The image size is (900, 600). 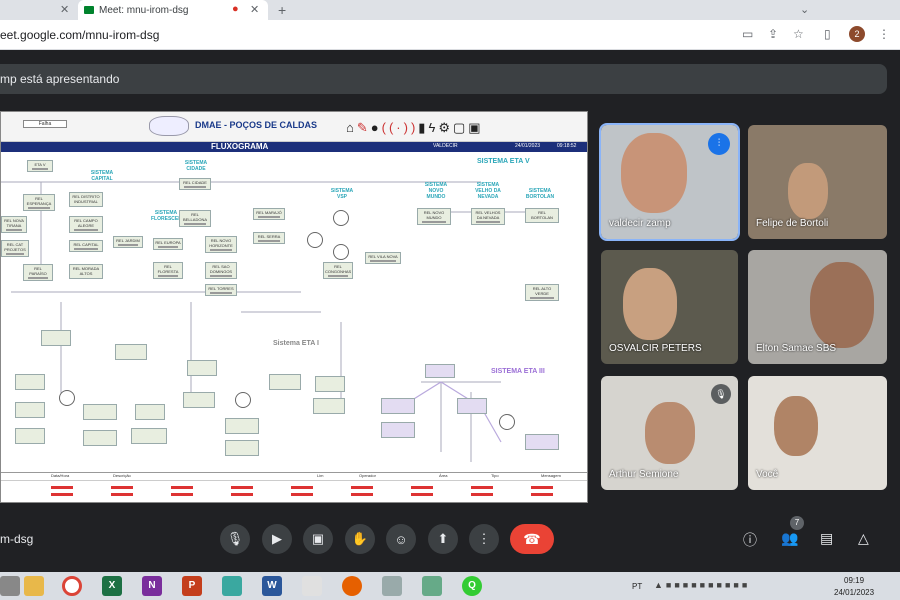 What do you see at coordinates (817, 307) in the screenshot?
I see `participant-tile: Elton Samae SBS` at bounding box center [817, 307].